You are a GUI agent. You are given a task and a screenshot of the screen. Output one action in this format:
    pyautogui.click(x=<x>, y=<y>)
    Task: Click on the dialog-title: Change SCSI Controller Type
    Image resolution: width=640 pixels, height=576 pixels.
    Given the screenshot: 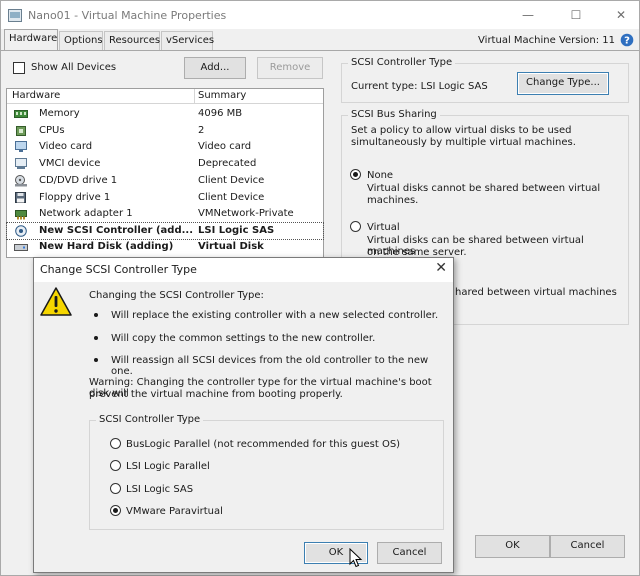 What is the action you would take?
    pyautogui.click(x=118, y=269)
    